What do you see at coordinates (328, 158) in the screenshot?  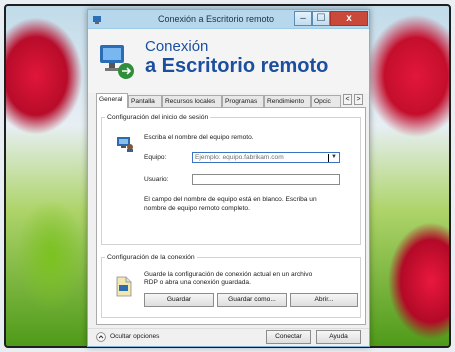 I see `text-caret` at bounding box center [328, 158].